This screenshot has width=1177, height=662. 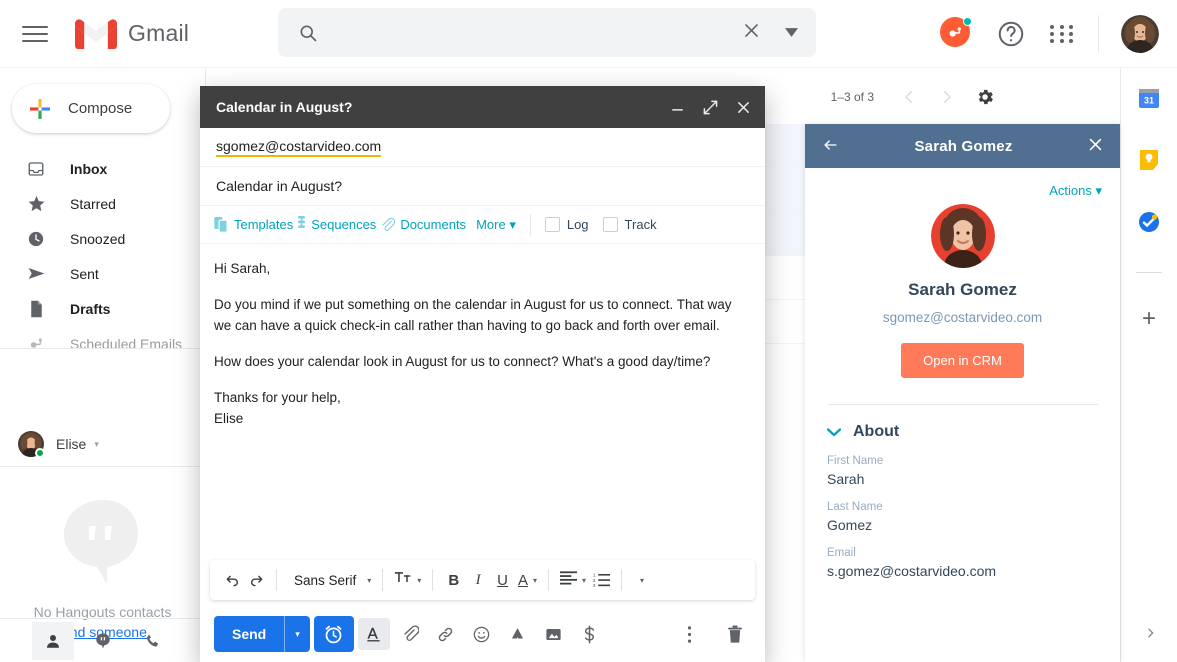 I want to click on toolbar-divider, so click(x=530, y=224).